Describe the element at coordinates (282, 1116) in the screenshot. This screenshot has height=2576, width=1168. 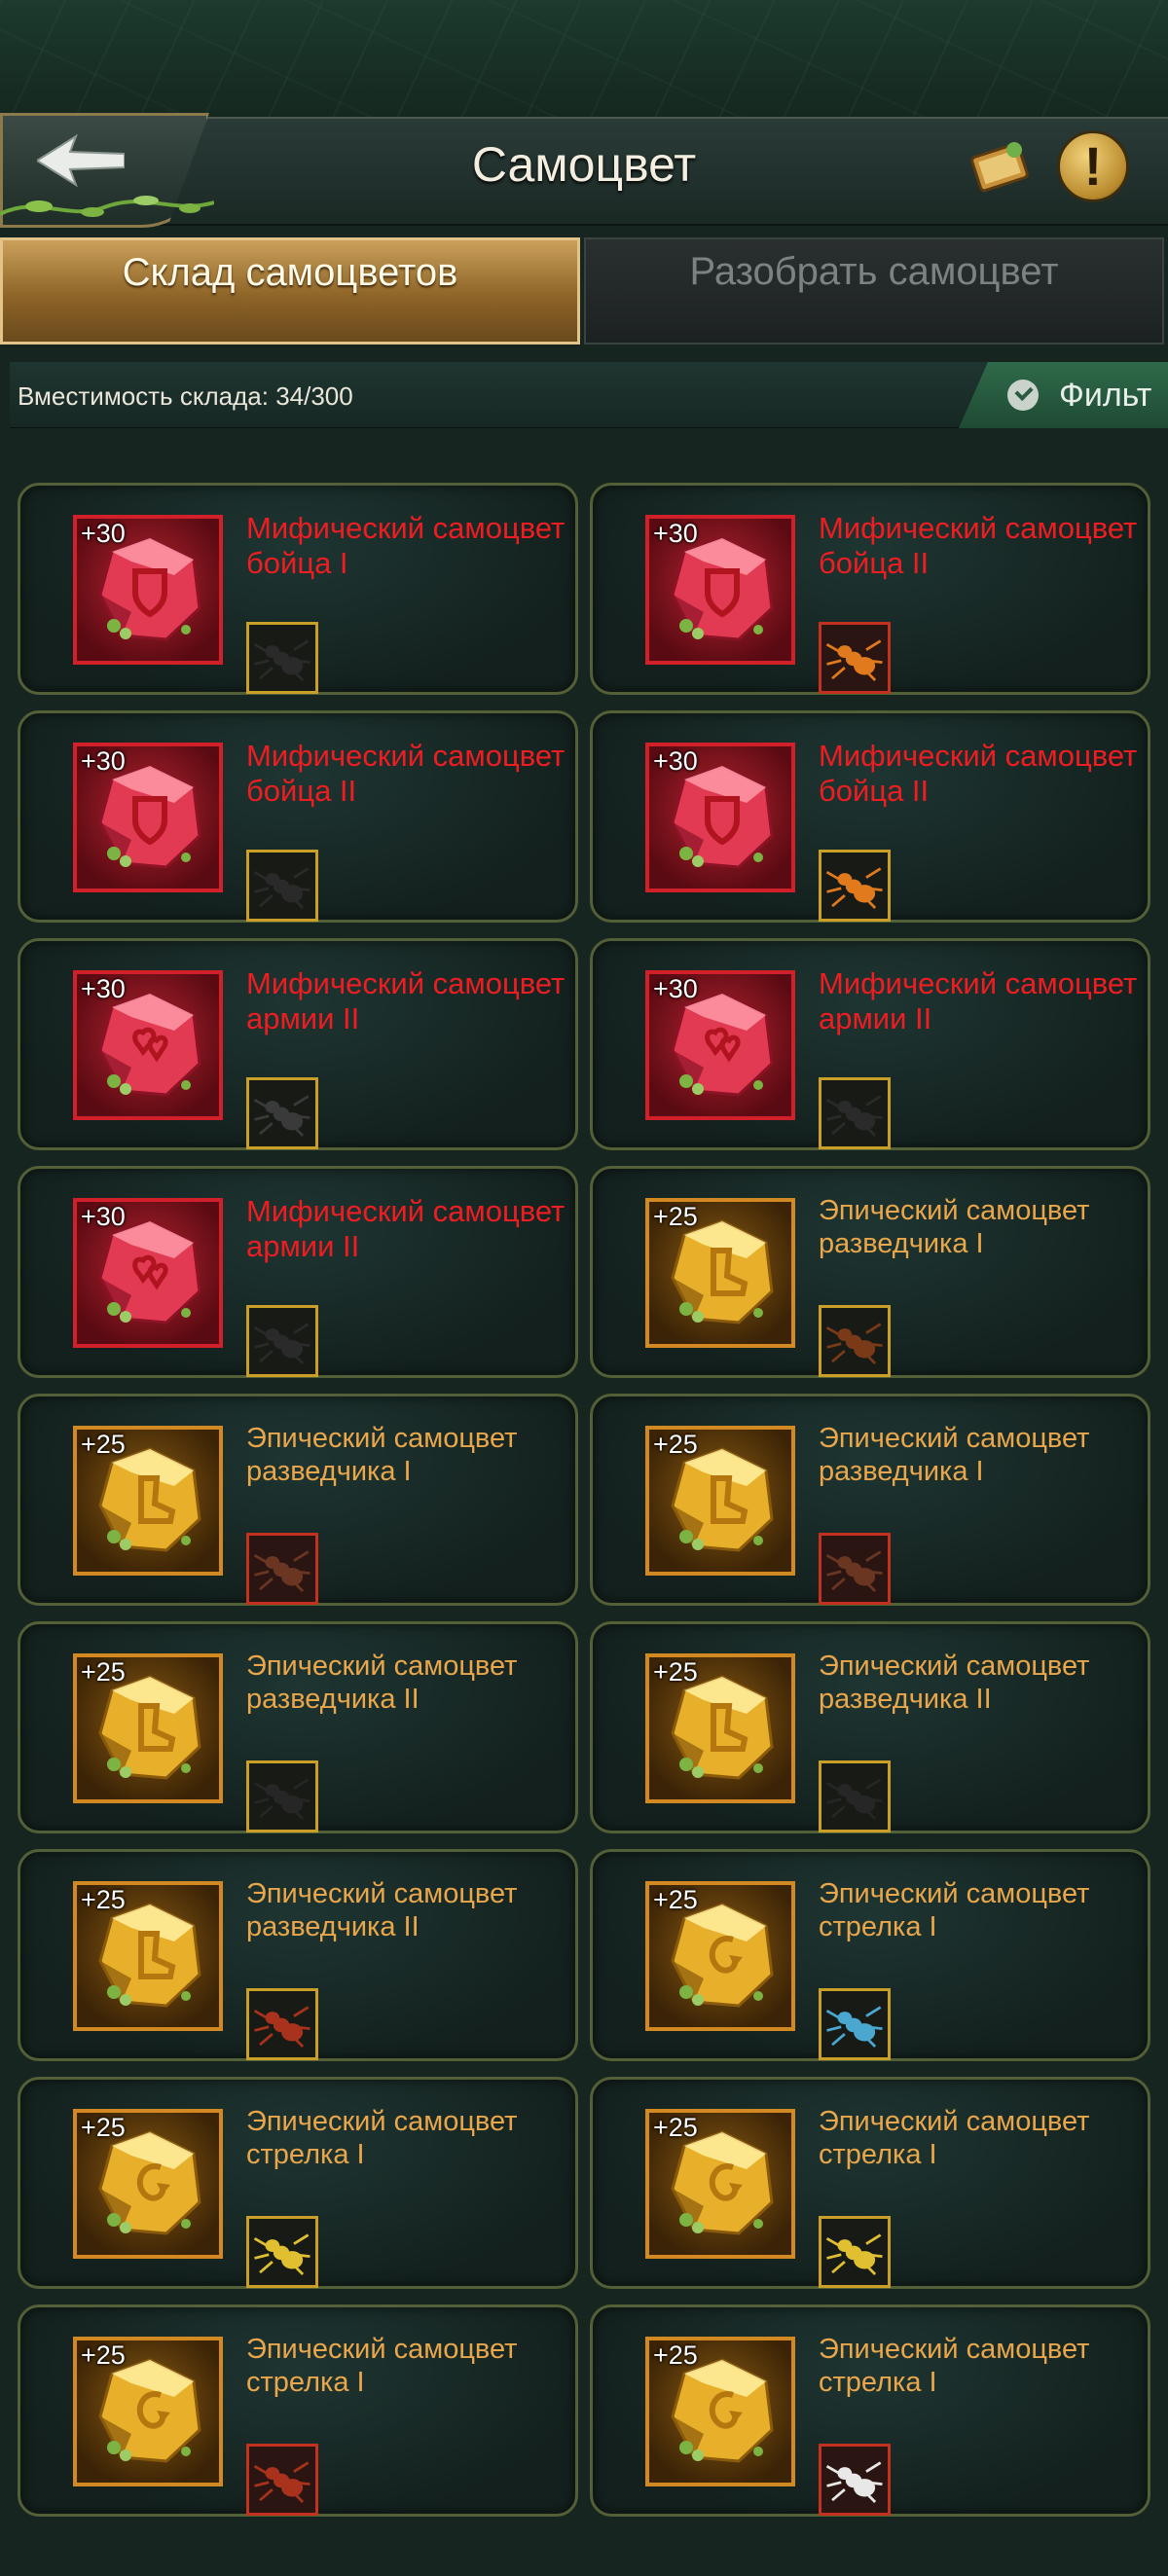
I see `mantis-dark-icon` at that location.